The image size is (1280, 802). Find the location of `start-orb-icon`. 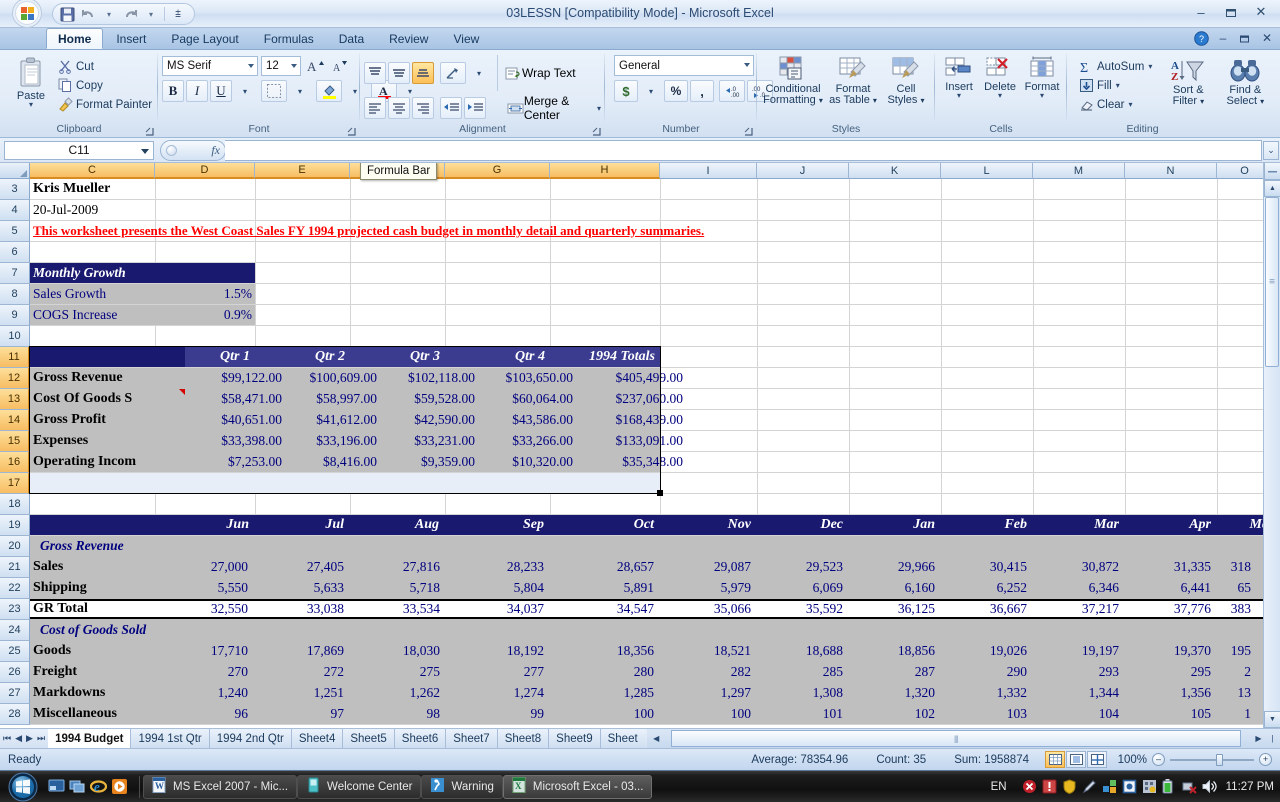

start-orb-icon is located at coordinates (23, 787).